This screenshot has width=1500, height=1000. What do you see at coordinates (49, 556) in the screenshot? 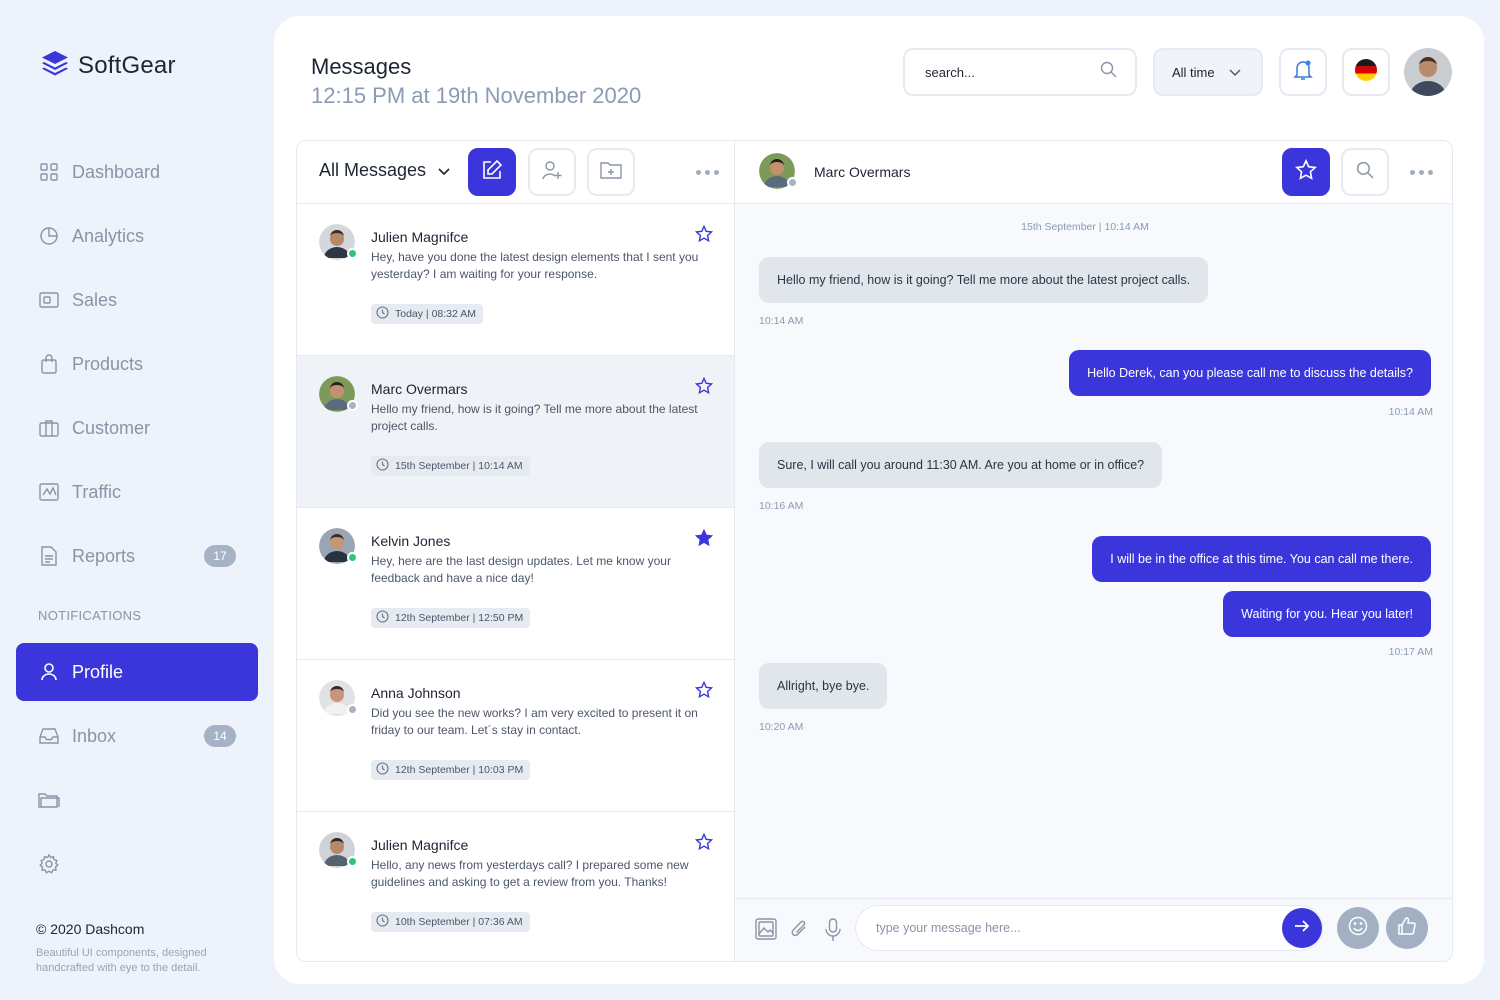
I see `document-icon` at bounding box center [49, 556].